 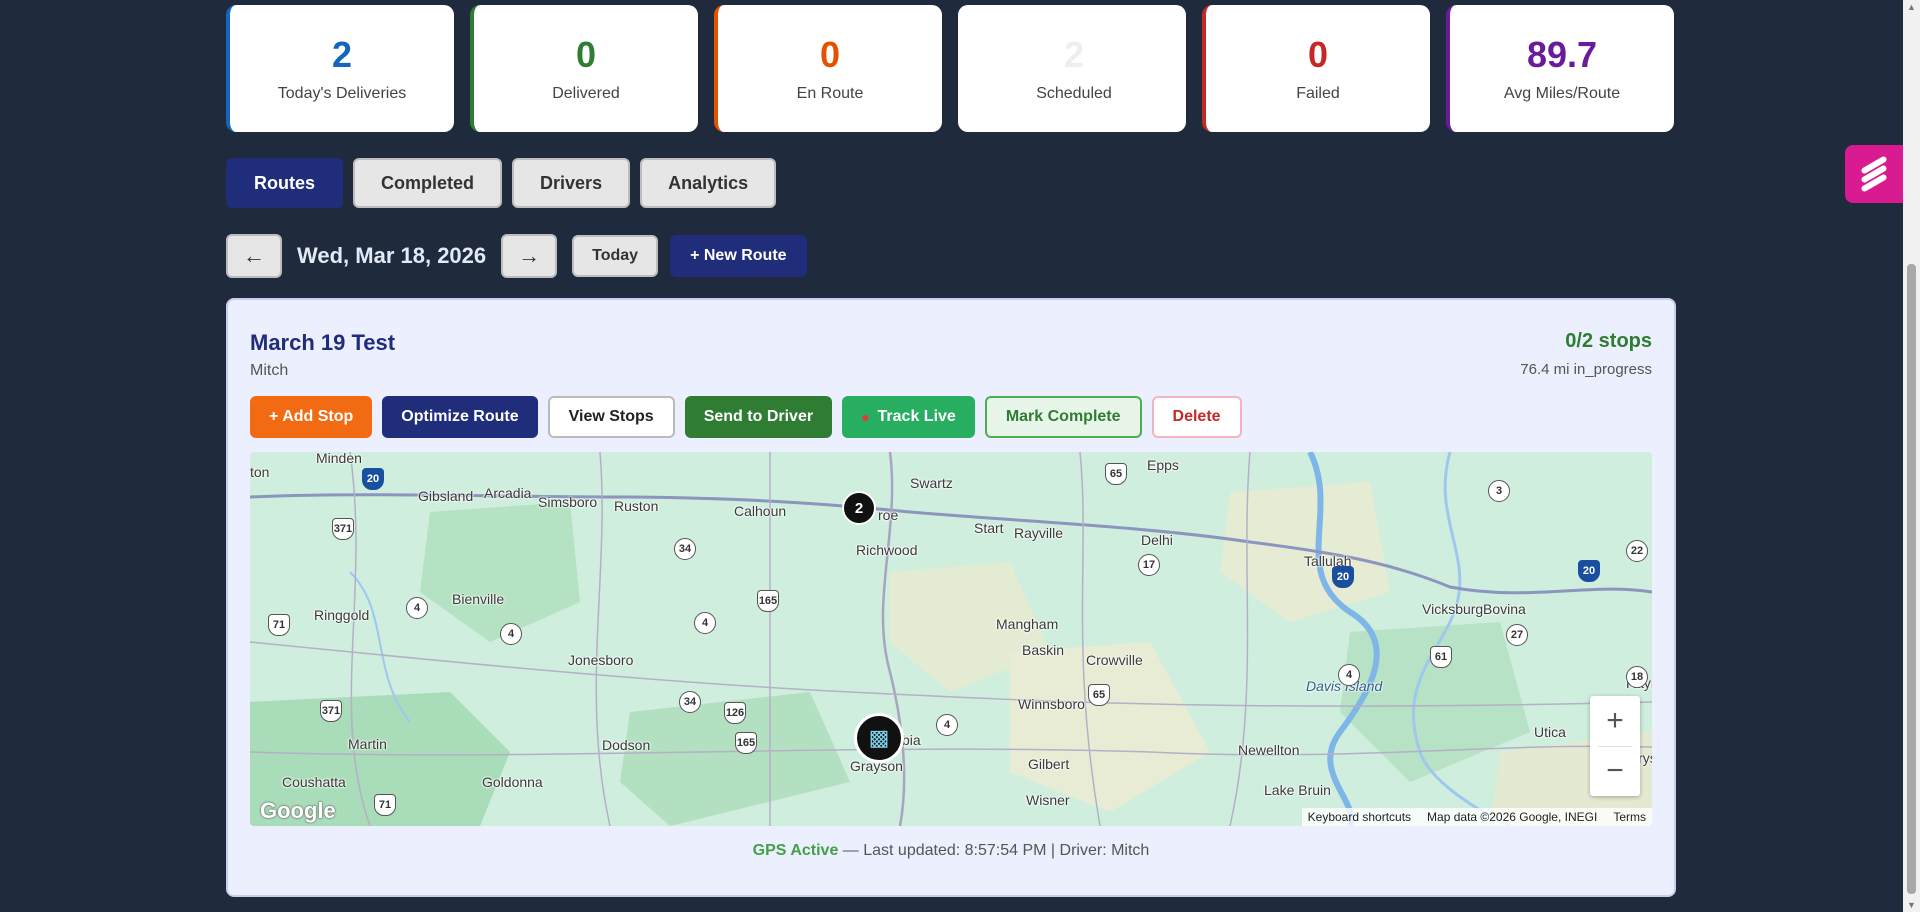 I want to click on current-date: Wed, Mar 18, 2026, so click(x=392, y=255).